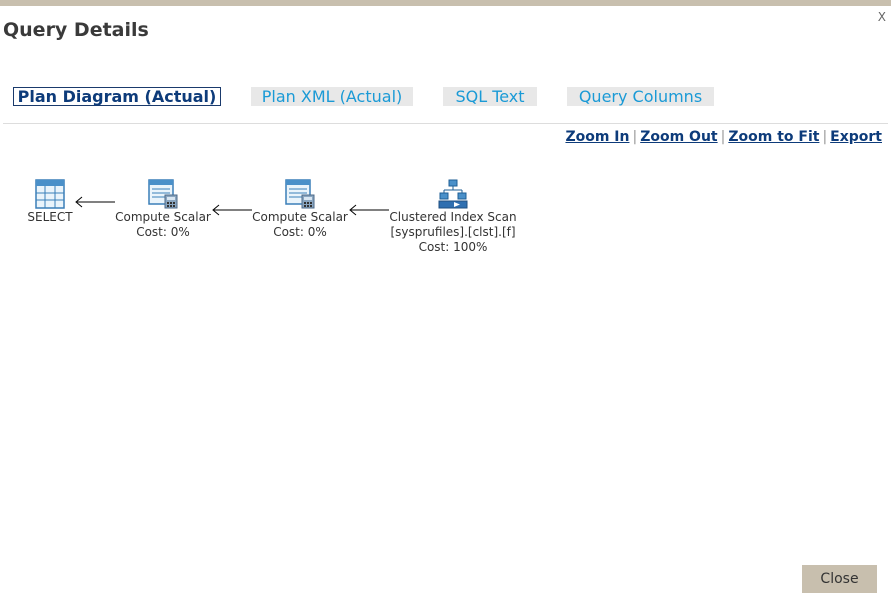 This screenshot has width=891, height=595. Describe the element at coordinates (445, 3) in the screenshot. I see `dialog-top-bar` at that location.